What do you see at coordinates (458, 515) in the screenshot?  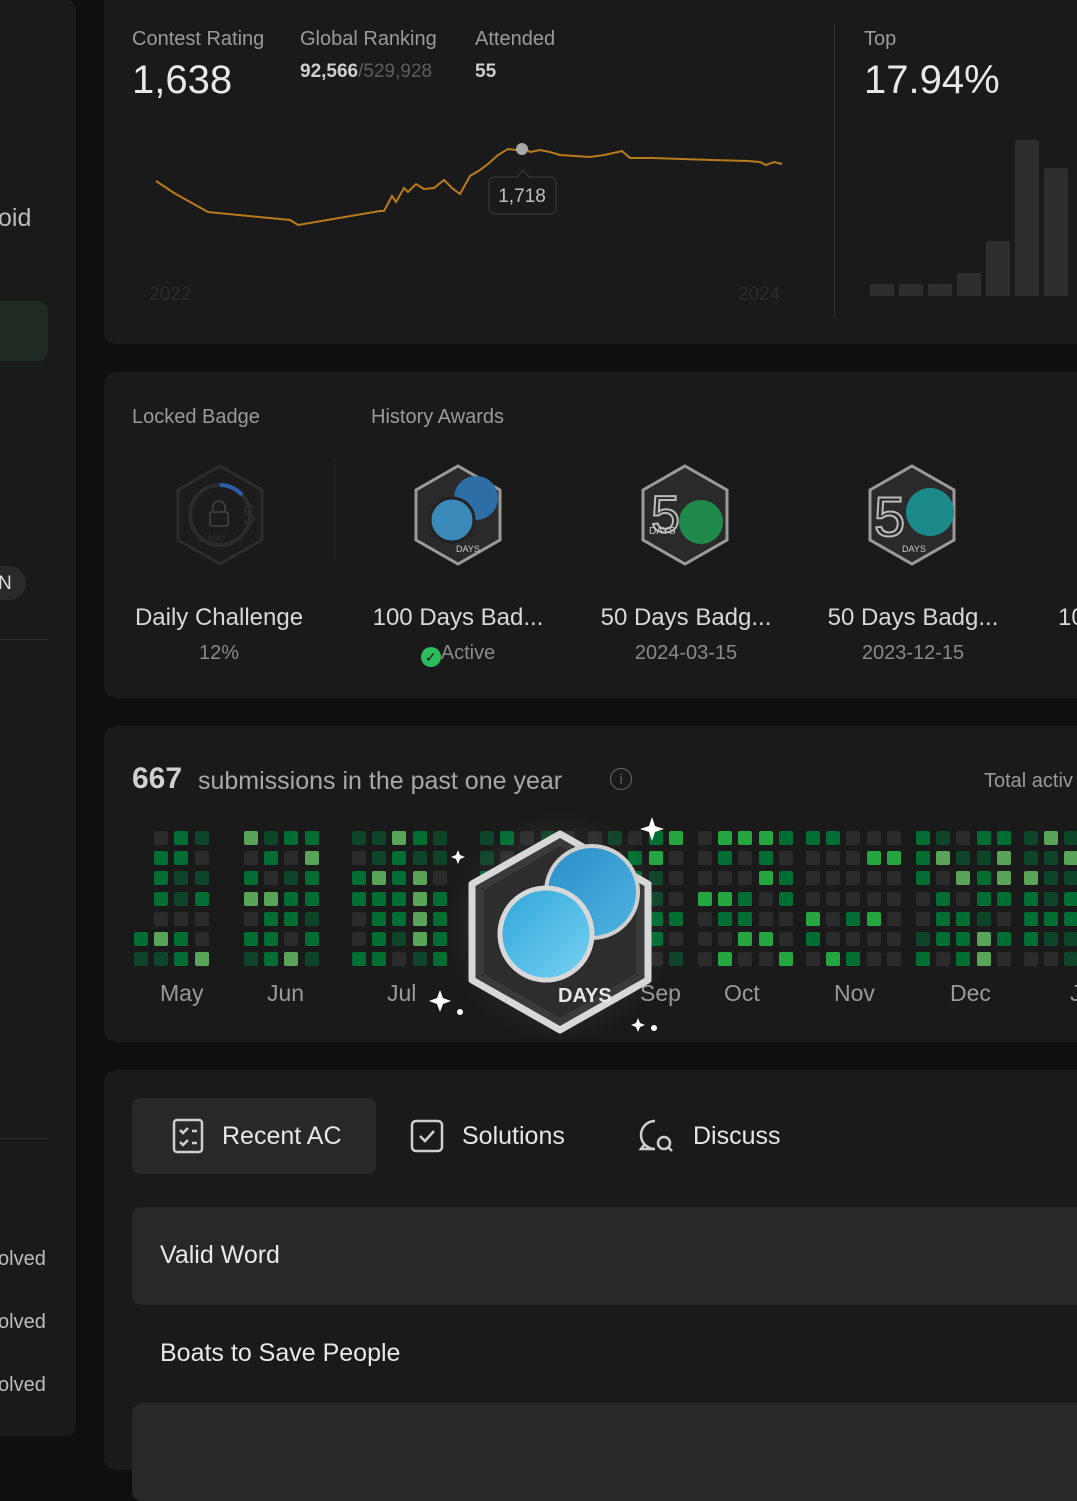 I see `award-100-days-badge: DAYS` at bounding box center [458, 515].